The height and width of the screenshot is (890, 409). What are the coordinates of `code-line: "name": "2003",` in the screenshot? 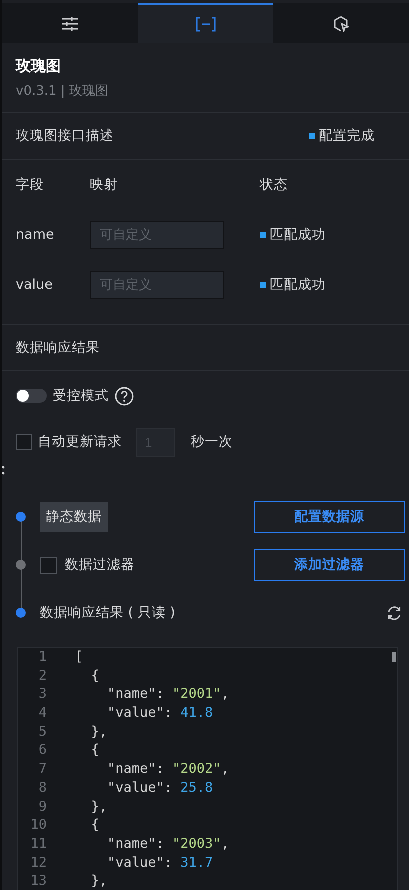 It's located at (168, 844).